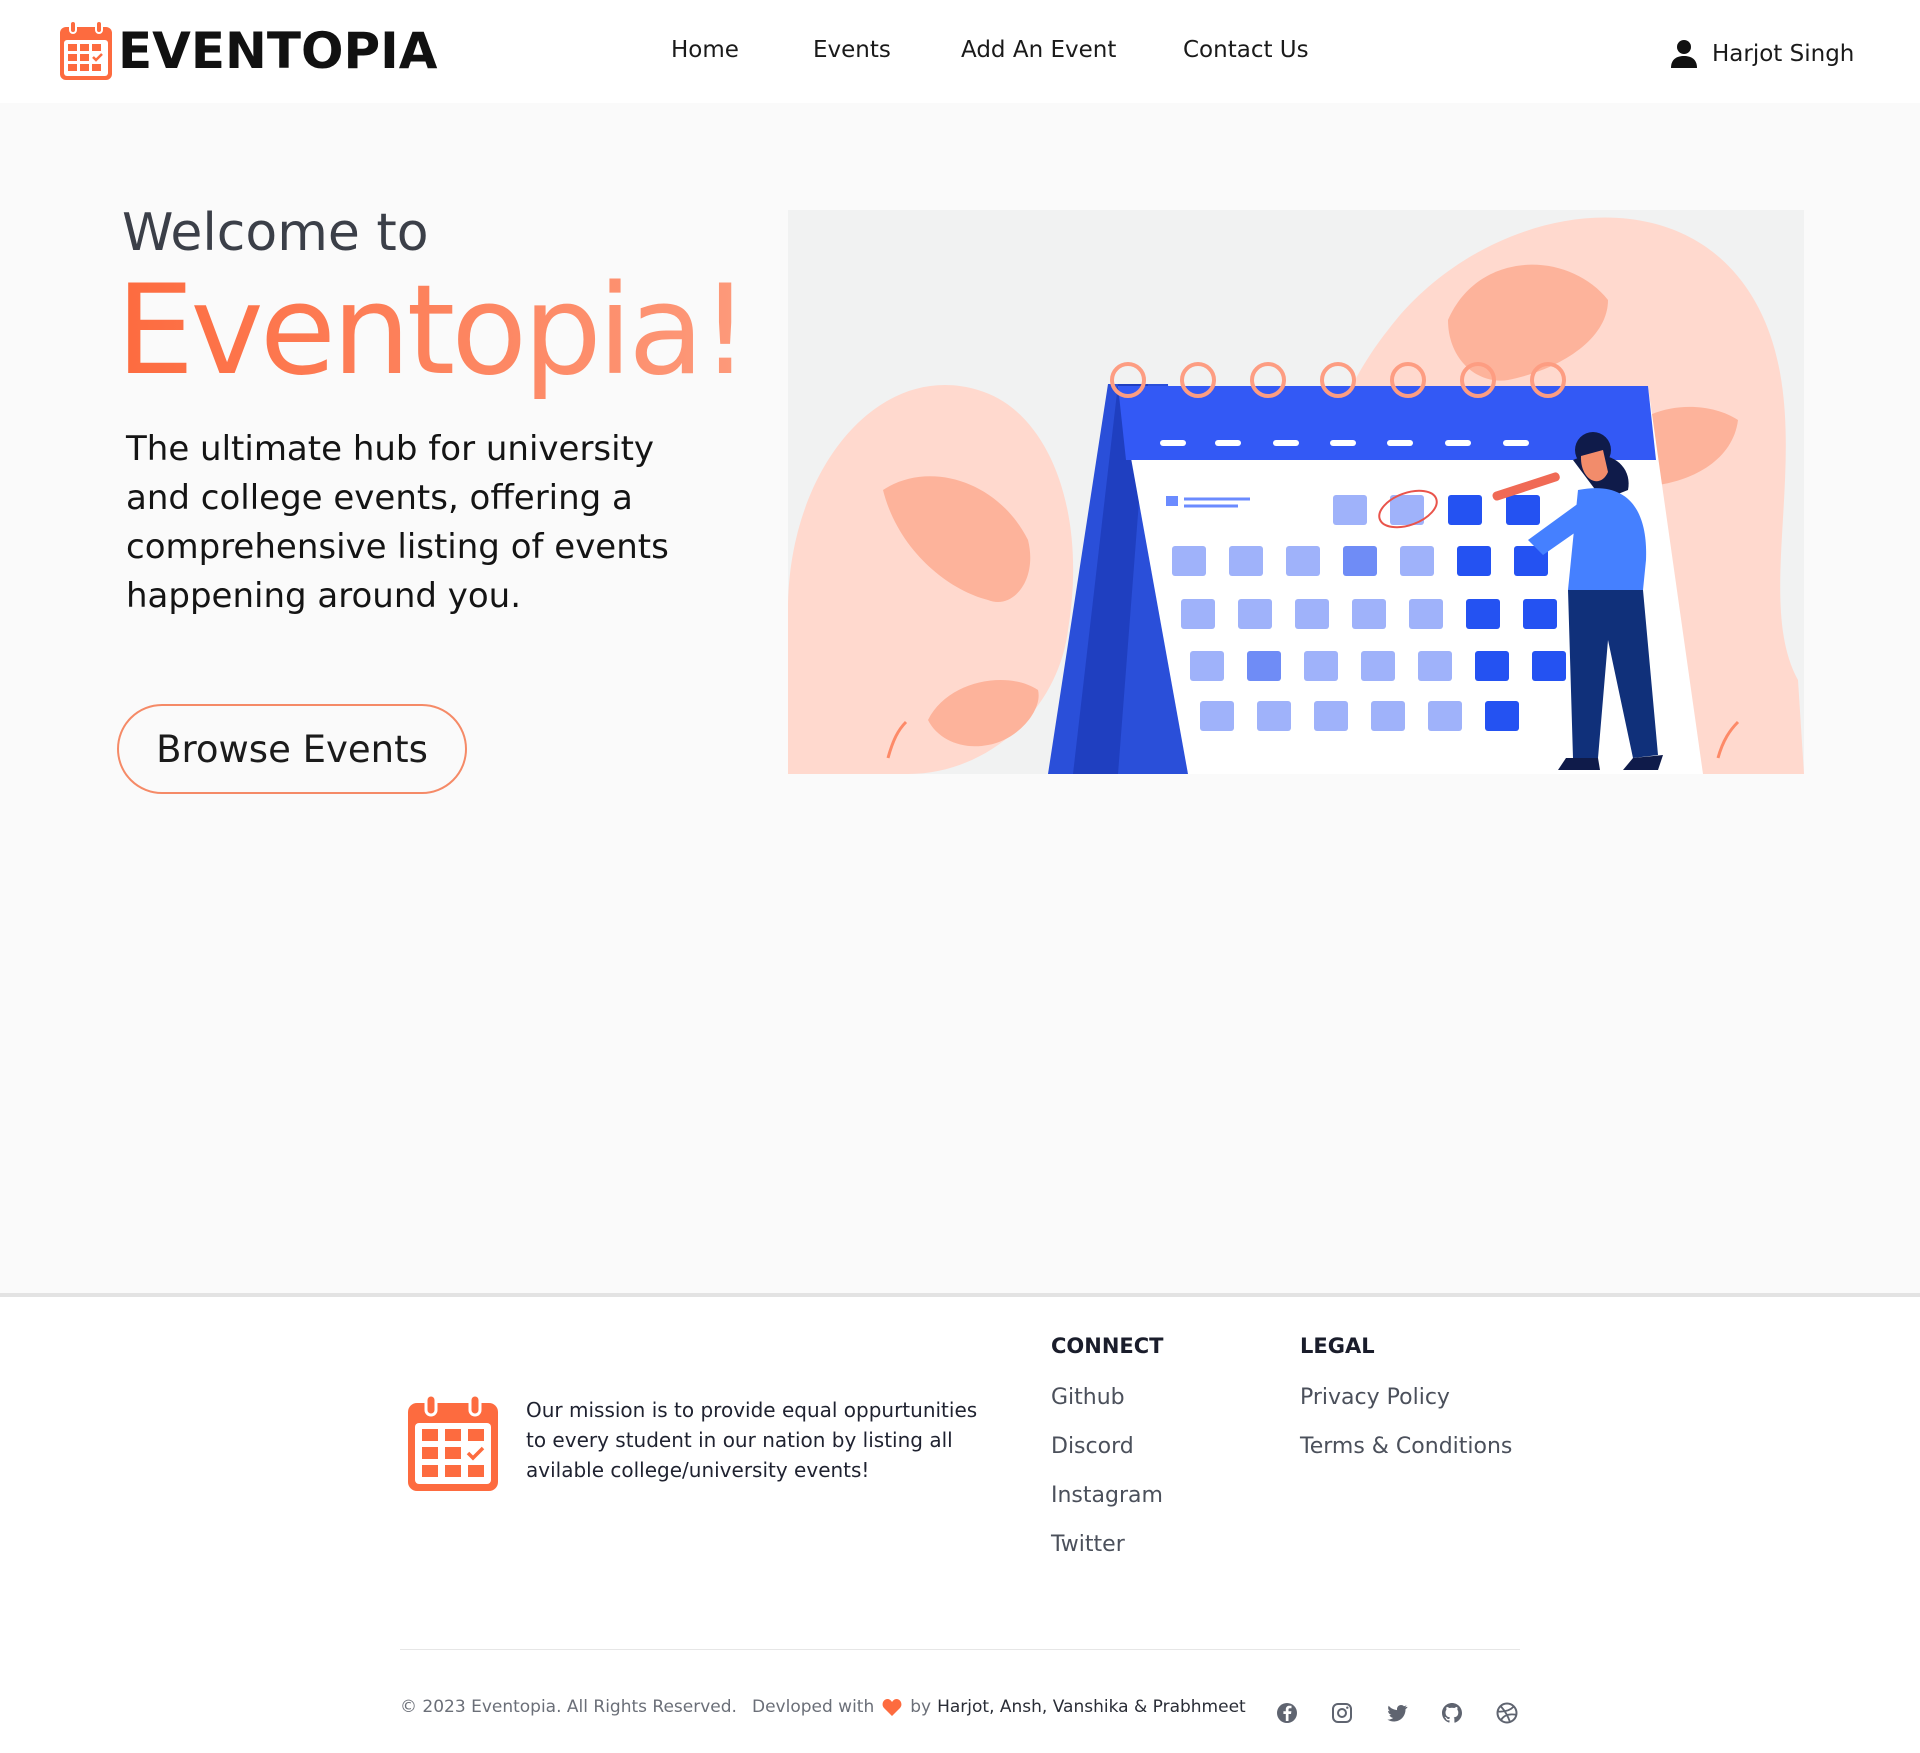  What do you see at coordinates (1375, 1397) in the screenshot?
I see `footer-link-privacy-policy: Privacy Policy` at bounding box center [1375, 1397].